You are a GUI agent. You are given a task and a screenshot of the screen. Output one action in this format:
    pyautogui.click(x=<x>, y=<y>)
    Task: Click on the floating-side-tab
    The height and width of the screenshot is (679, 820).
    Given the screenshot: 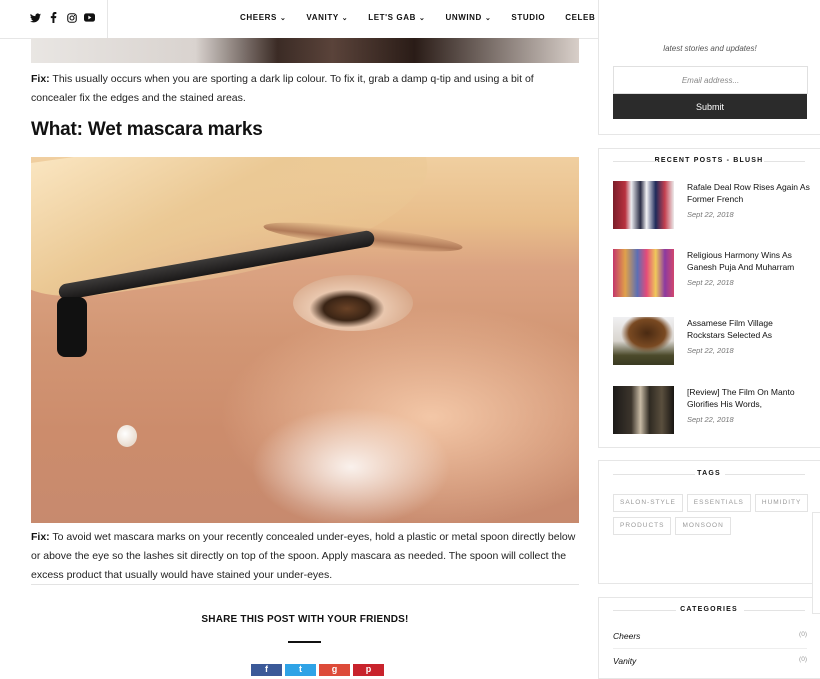 What is the action you would take?
    pyautogui.click(x=816, y=563)
    